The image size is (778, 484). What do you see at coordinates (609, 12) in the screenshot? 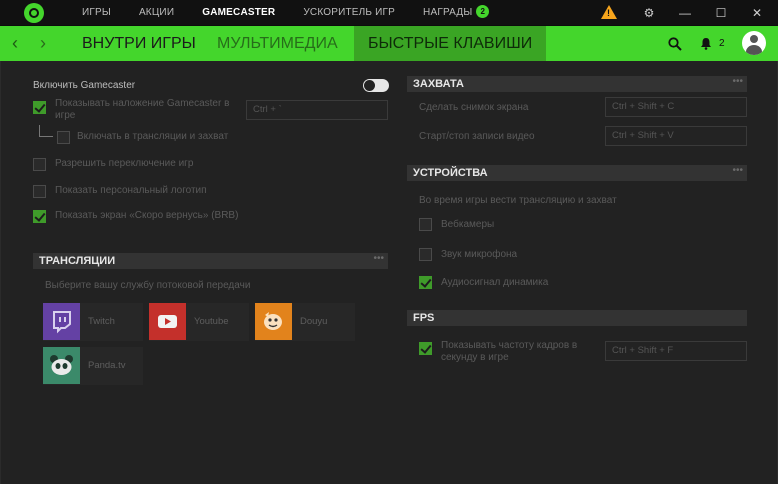
I see `warning-icon: !` at bounding box center [609, 12].